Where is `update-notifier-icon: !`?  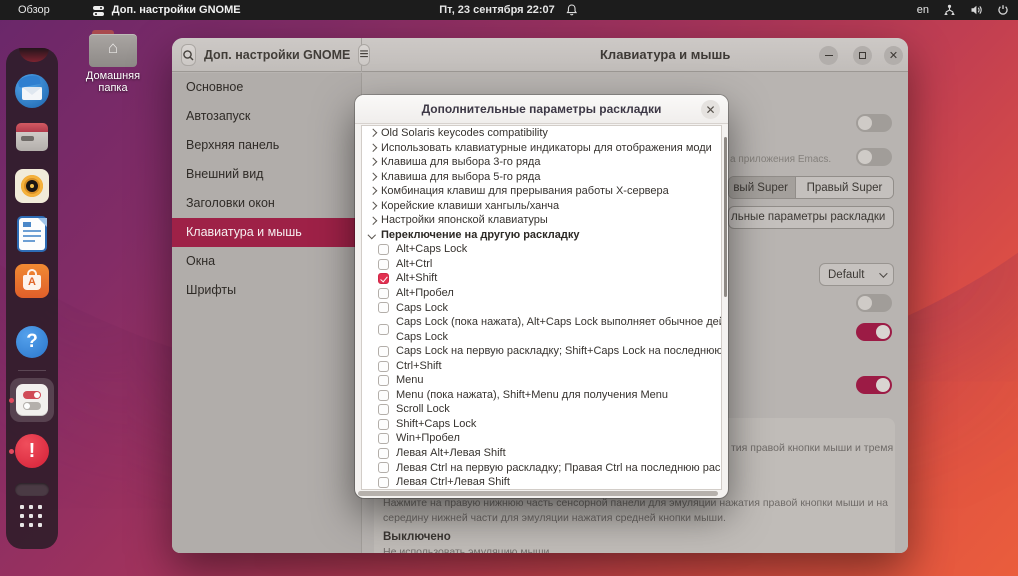
update-notifier-icon: ! is located at coordinates (32, 451).